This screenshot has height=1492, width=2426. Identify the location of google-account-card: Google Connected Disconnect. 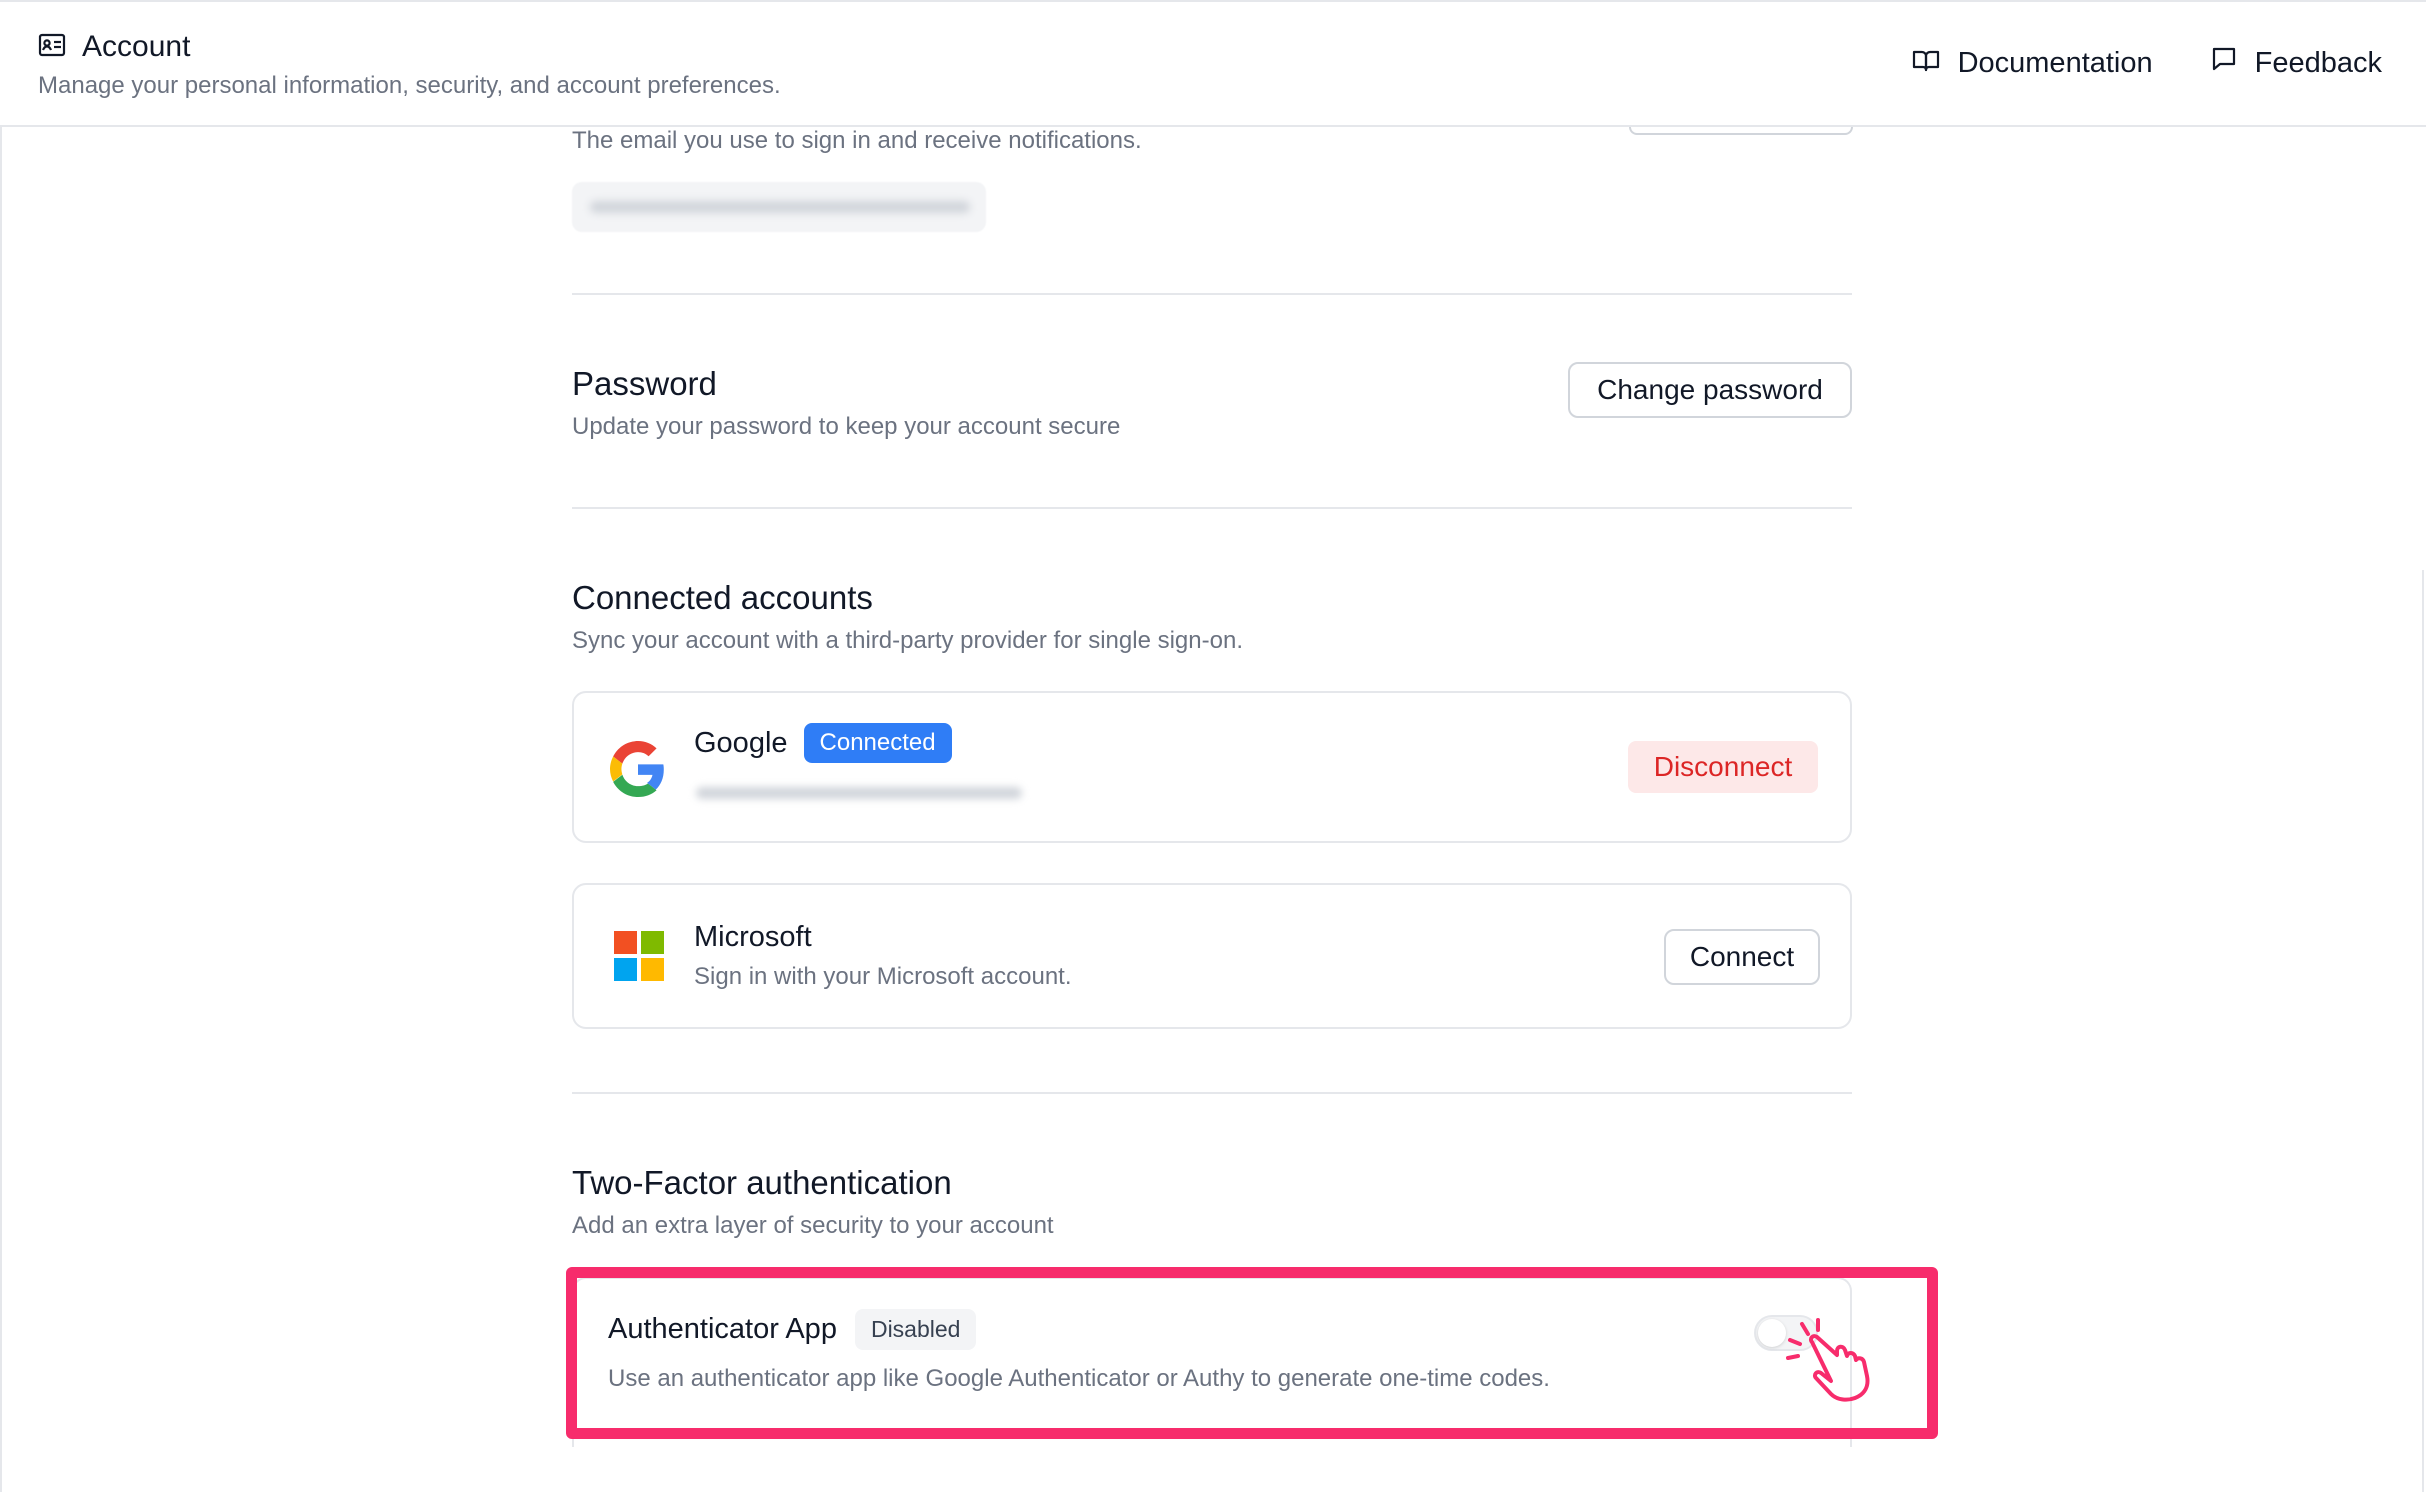
(1212, 767).